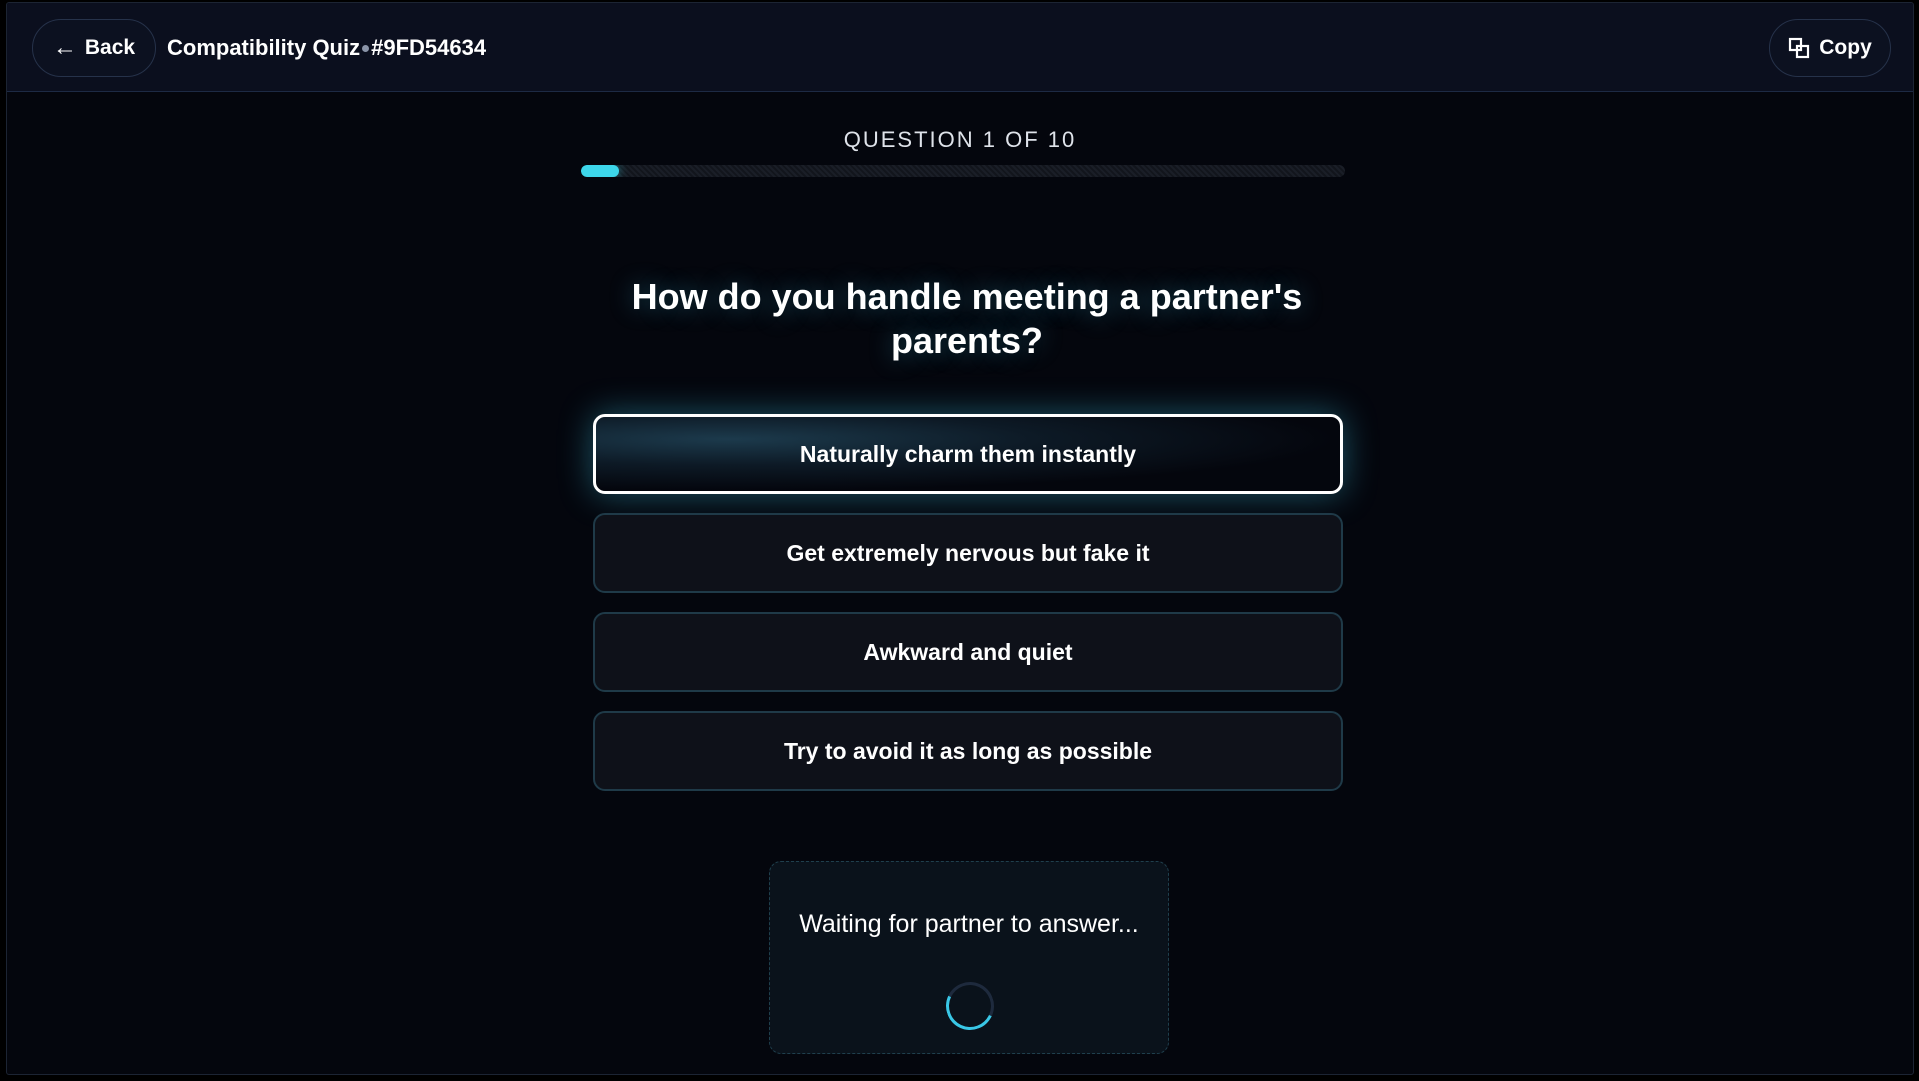 The width and height of the screenshot is (1919, 1081). Describe the element at coordinates (960, 47) in the screenshot. I see `top-bar: ← Back Compatibility Quiz #9FD54634 Copy` at that location.